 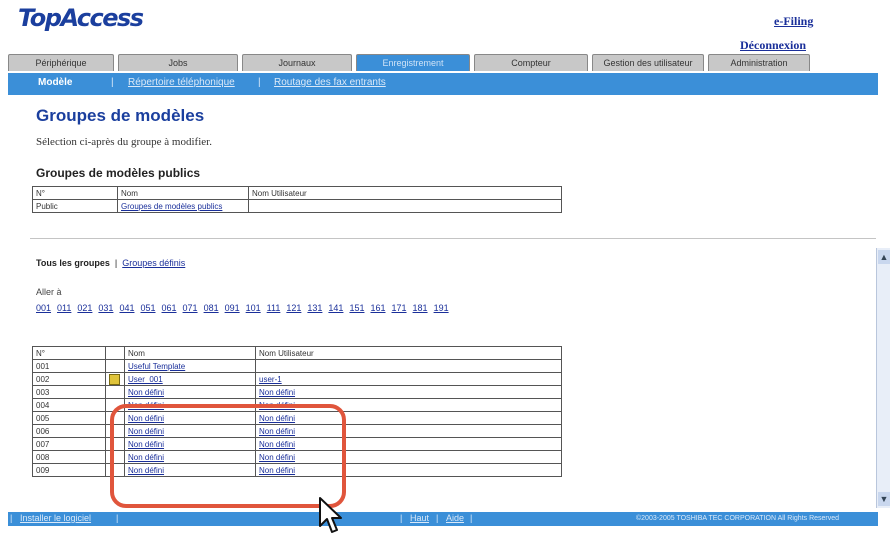 What do you see at coordinates (274, 308) in the screenshot?
I see `jump-link: 111` at bounding box center [274, 308].